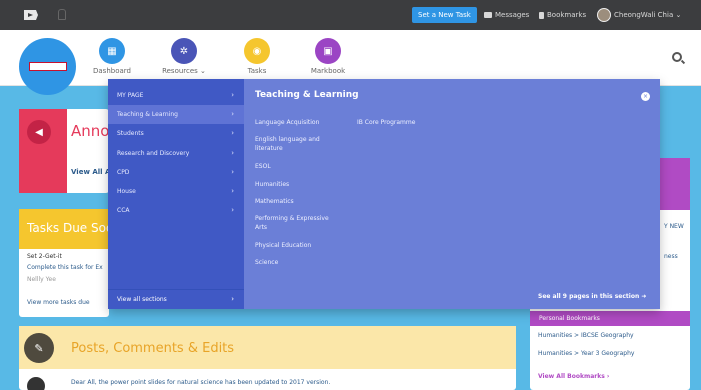 The image size is (701, 390). Describe the element at coordinates (176, 191) in the screenshot. I see `menu-item-house: House ›` at that location.